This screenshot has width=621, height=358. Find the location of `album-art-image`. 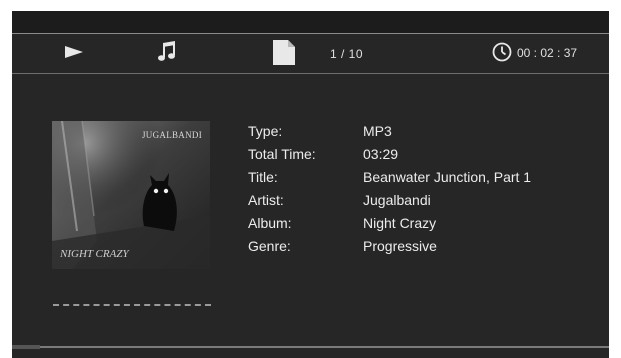

album-art-image is located at coordinates (131, 195).